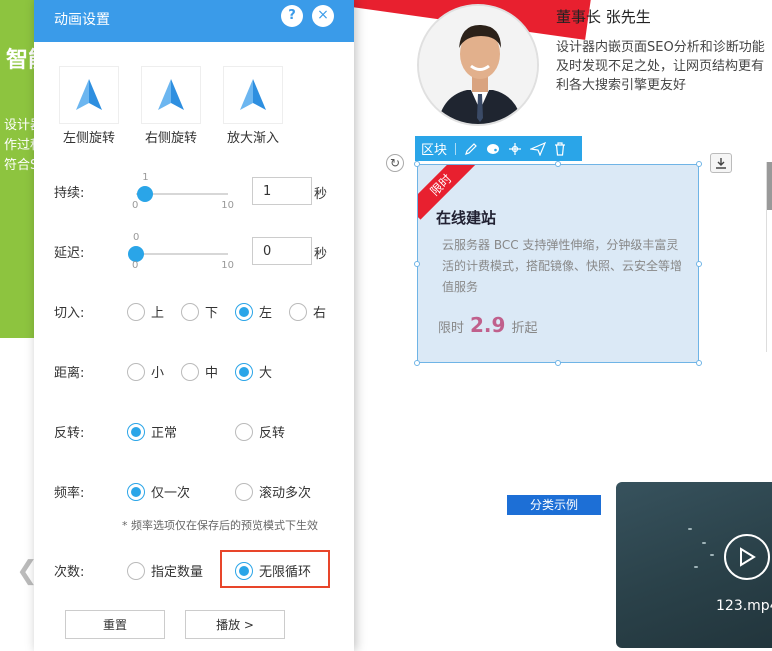  Describe the element at coordinates (158, 313) in the screenshot. I see `radio-label: 上` at that location.